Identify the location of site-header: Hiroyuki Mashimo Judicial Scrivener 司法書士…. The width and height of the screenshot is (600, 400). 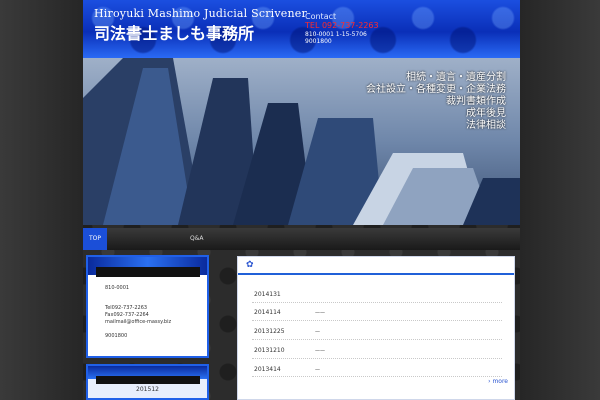
(301, 29).